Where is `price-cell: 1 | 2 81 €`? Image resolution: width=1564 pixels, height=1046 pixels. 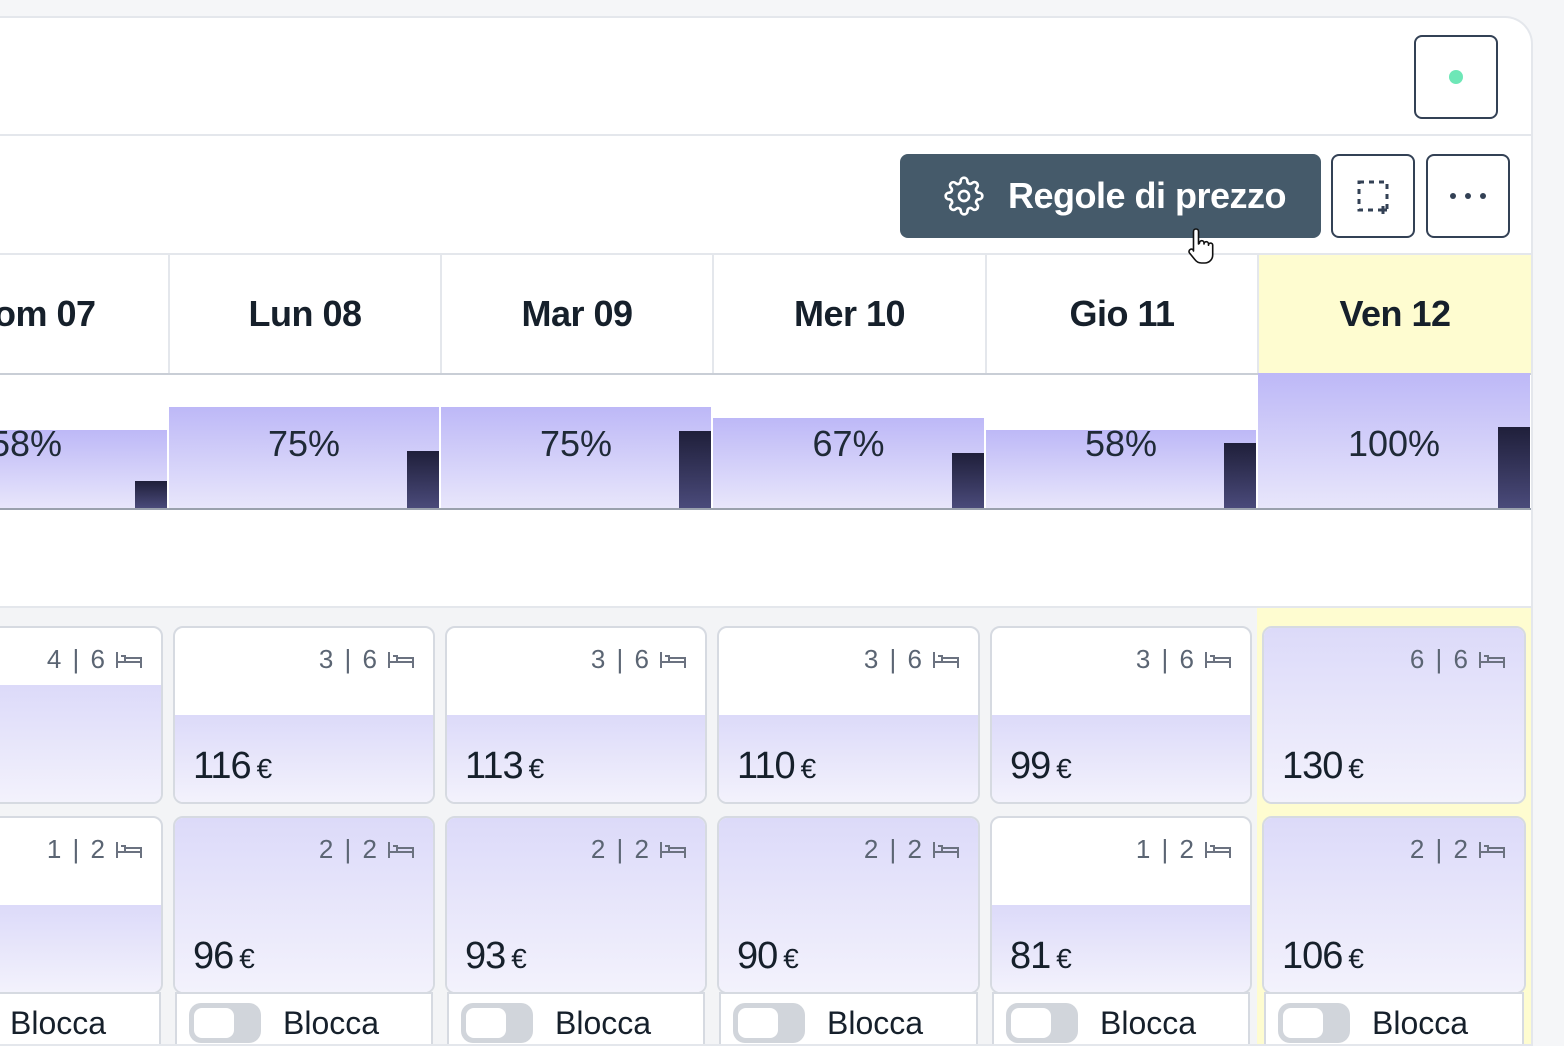
price-cell: 1 | 2 81 € is located at coordinates (1121, 905).